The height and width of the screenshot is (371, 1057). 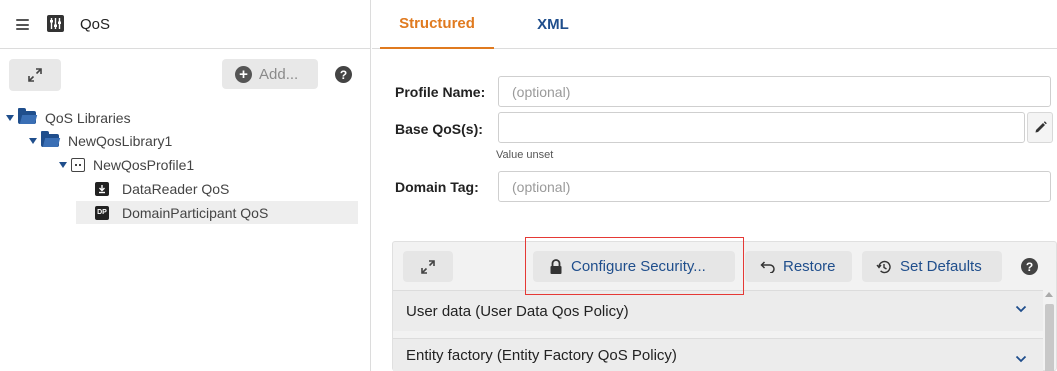 I want to click on set-defaults-button: Set Defaults, so click(x=932, y=266).